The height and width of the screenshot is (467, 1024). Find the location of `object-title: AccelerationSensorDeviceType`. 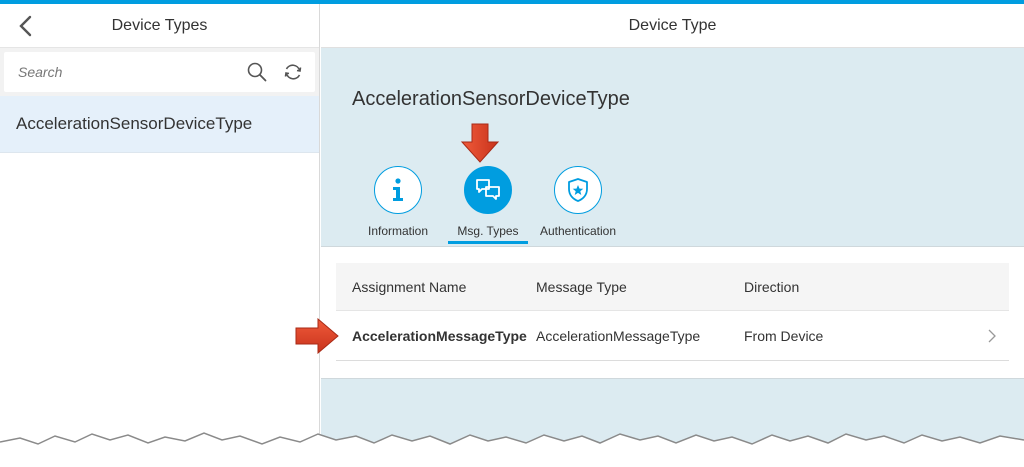

object-title: AccelerationSensorDeviceType is located at coordinates (491, 99).